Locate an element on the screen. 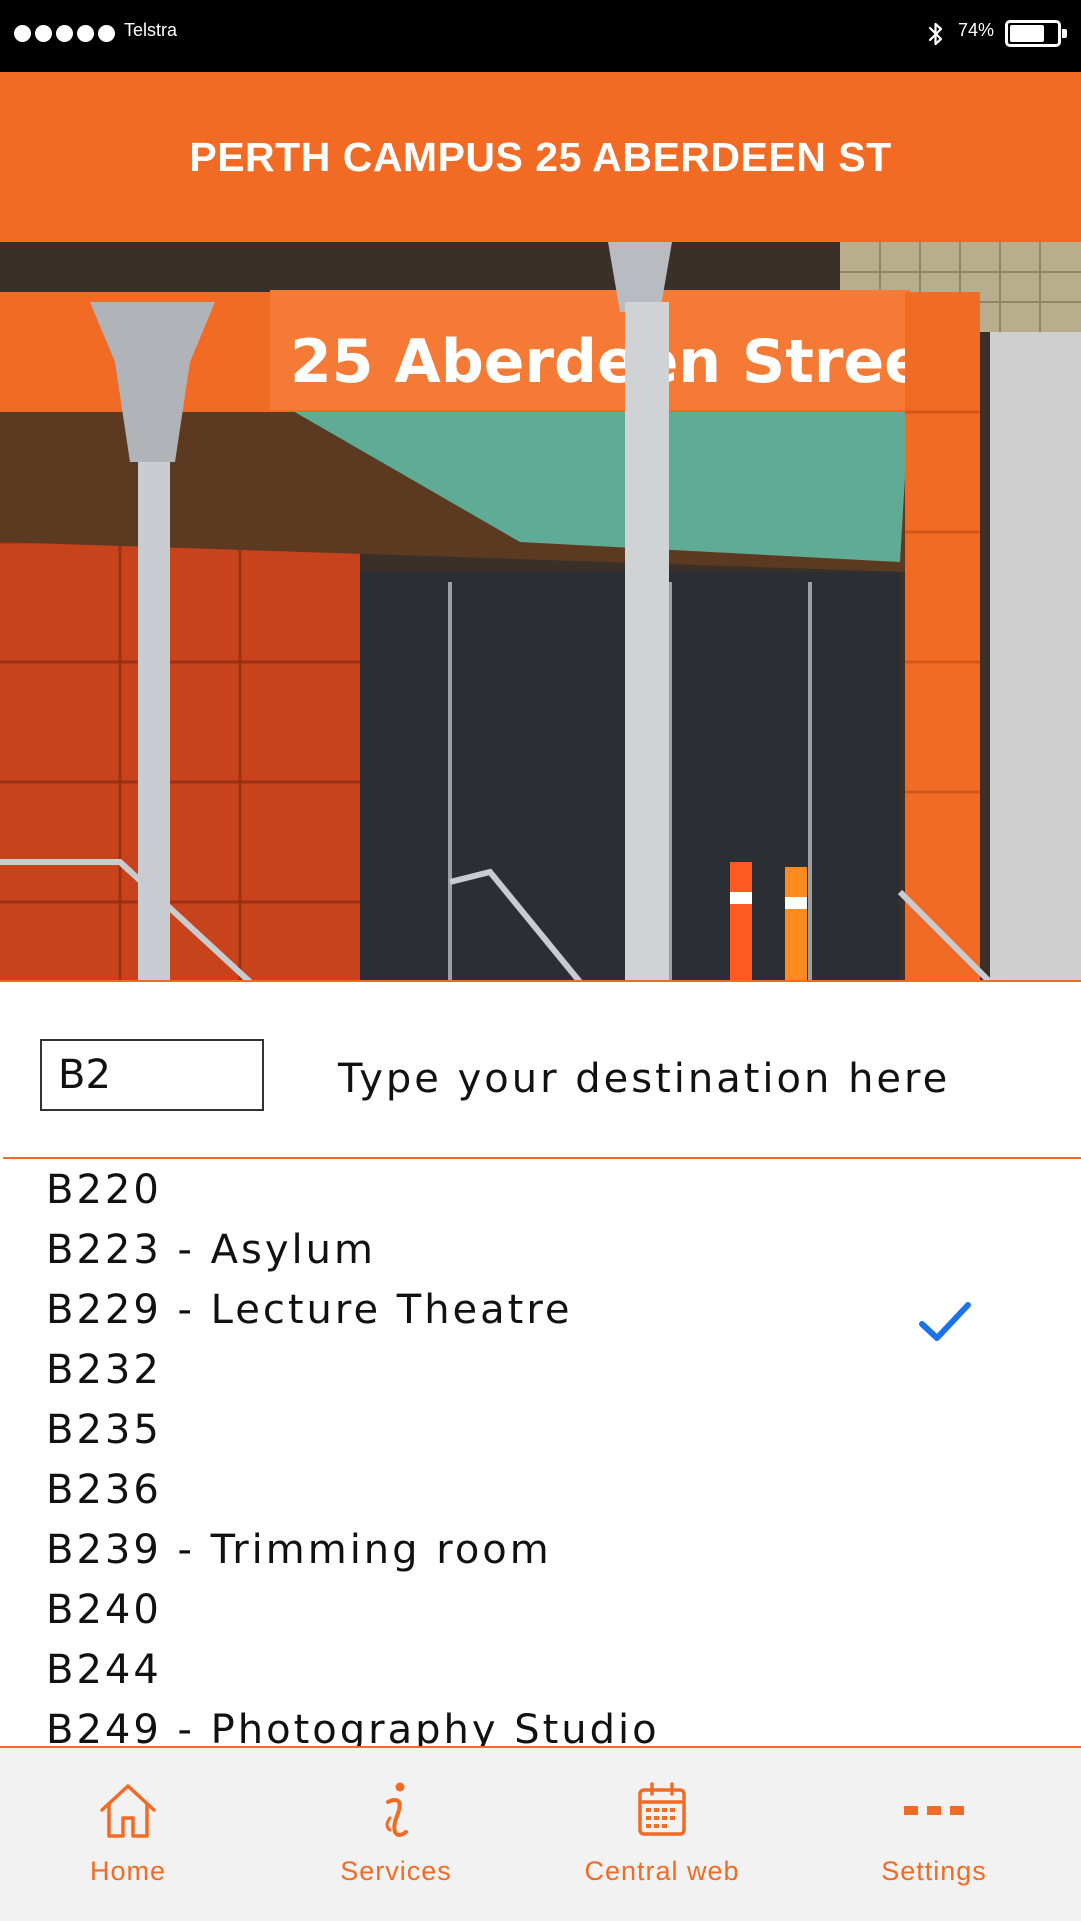 The height and width of the screenshot is (1921, 1081). status-bar: Telstra 74% is located at coordinates (540, 36).